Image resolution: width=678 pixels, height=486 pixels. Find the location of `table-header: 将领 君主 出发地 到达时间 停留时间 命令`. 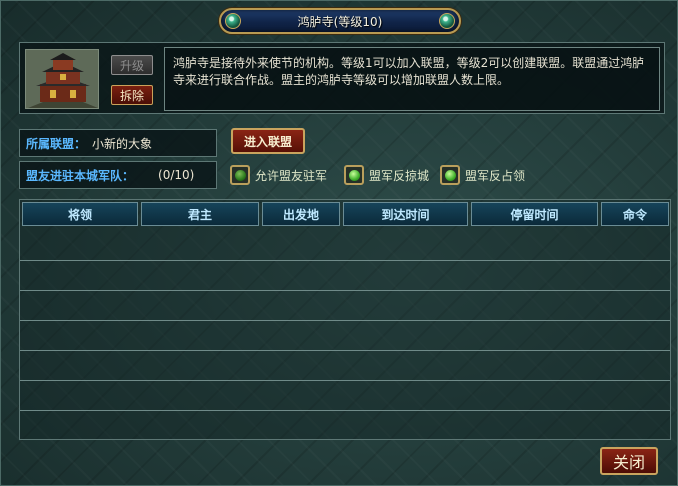

table-header: 将领 君主 出发地 到达时间 停留时间 命令 is located at coordinates (345, 214).